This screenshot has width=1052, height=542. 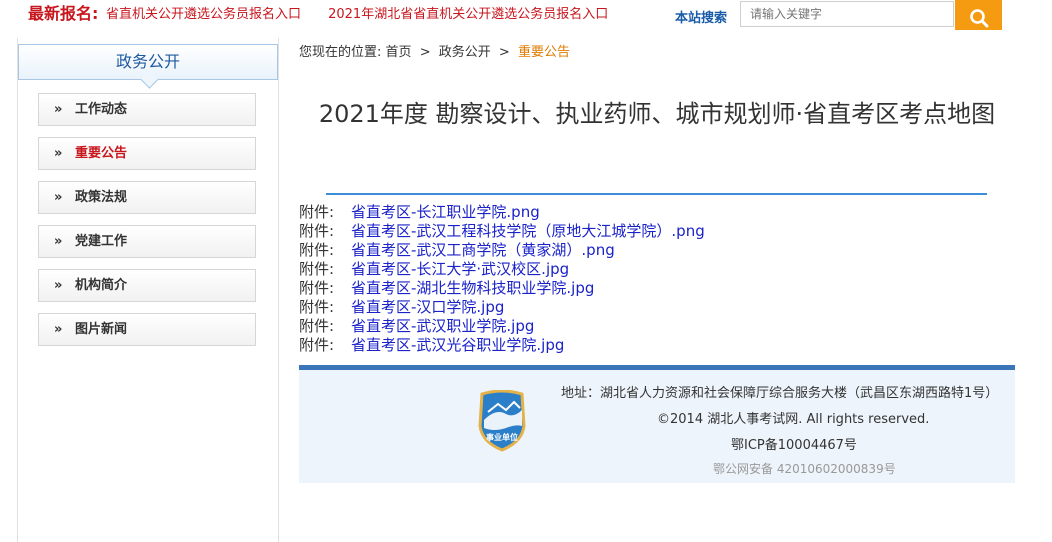 I want to click on sidebar-item-organization: » 机构简介, so click(x=147, y=285).